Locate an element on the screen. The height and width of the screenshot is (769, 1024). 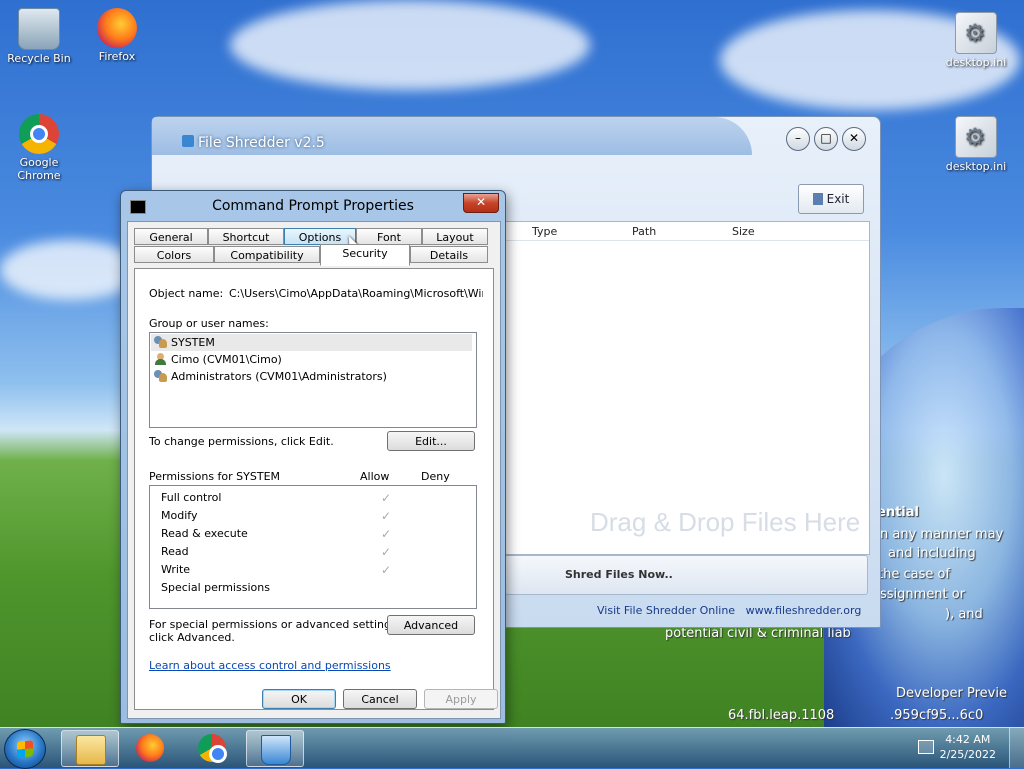
window-title: File Shredder v2.5 is located at coordinates (253, 143).